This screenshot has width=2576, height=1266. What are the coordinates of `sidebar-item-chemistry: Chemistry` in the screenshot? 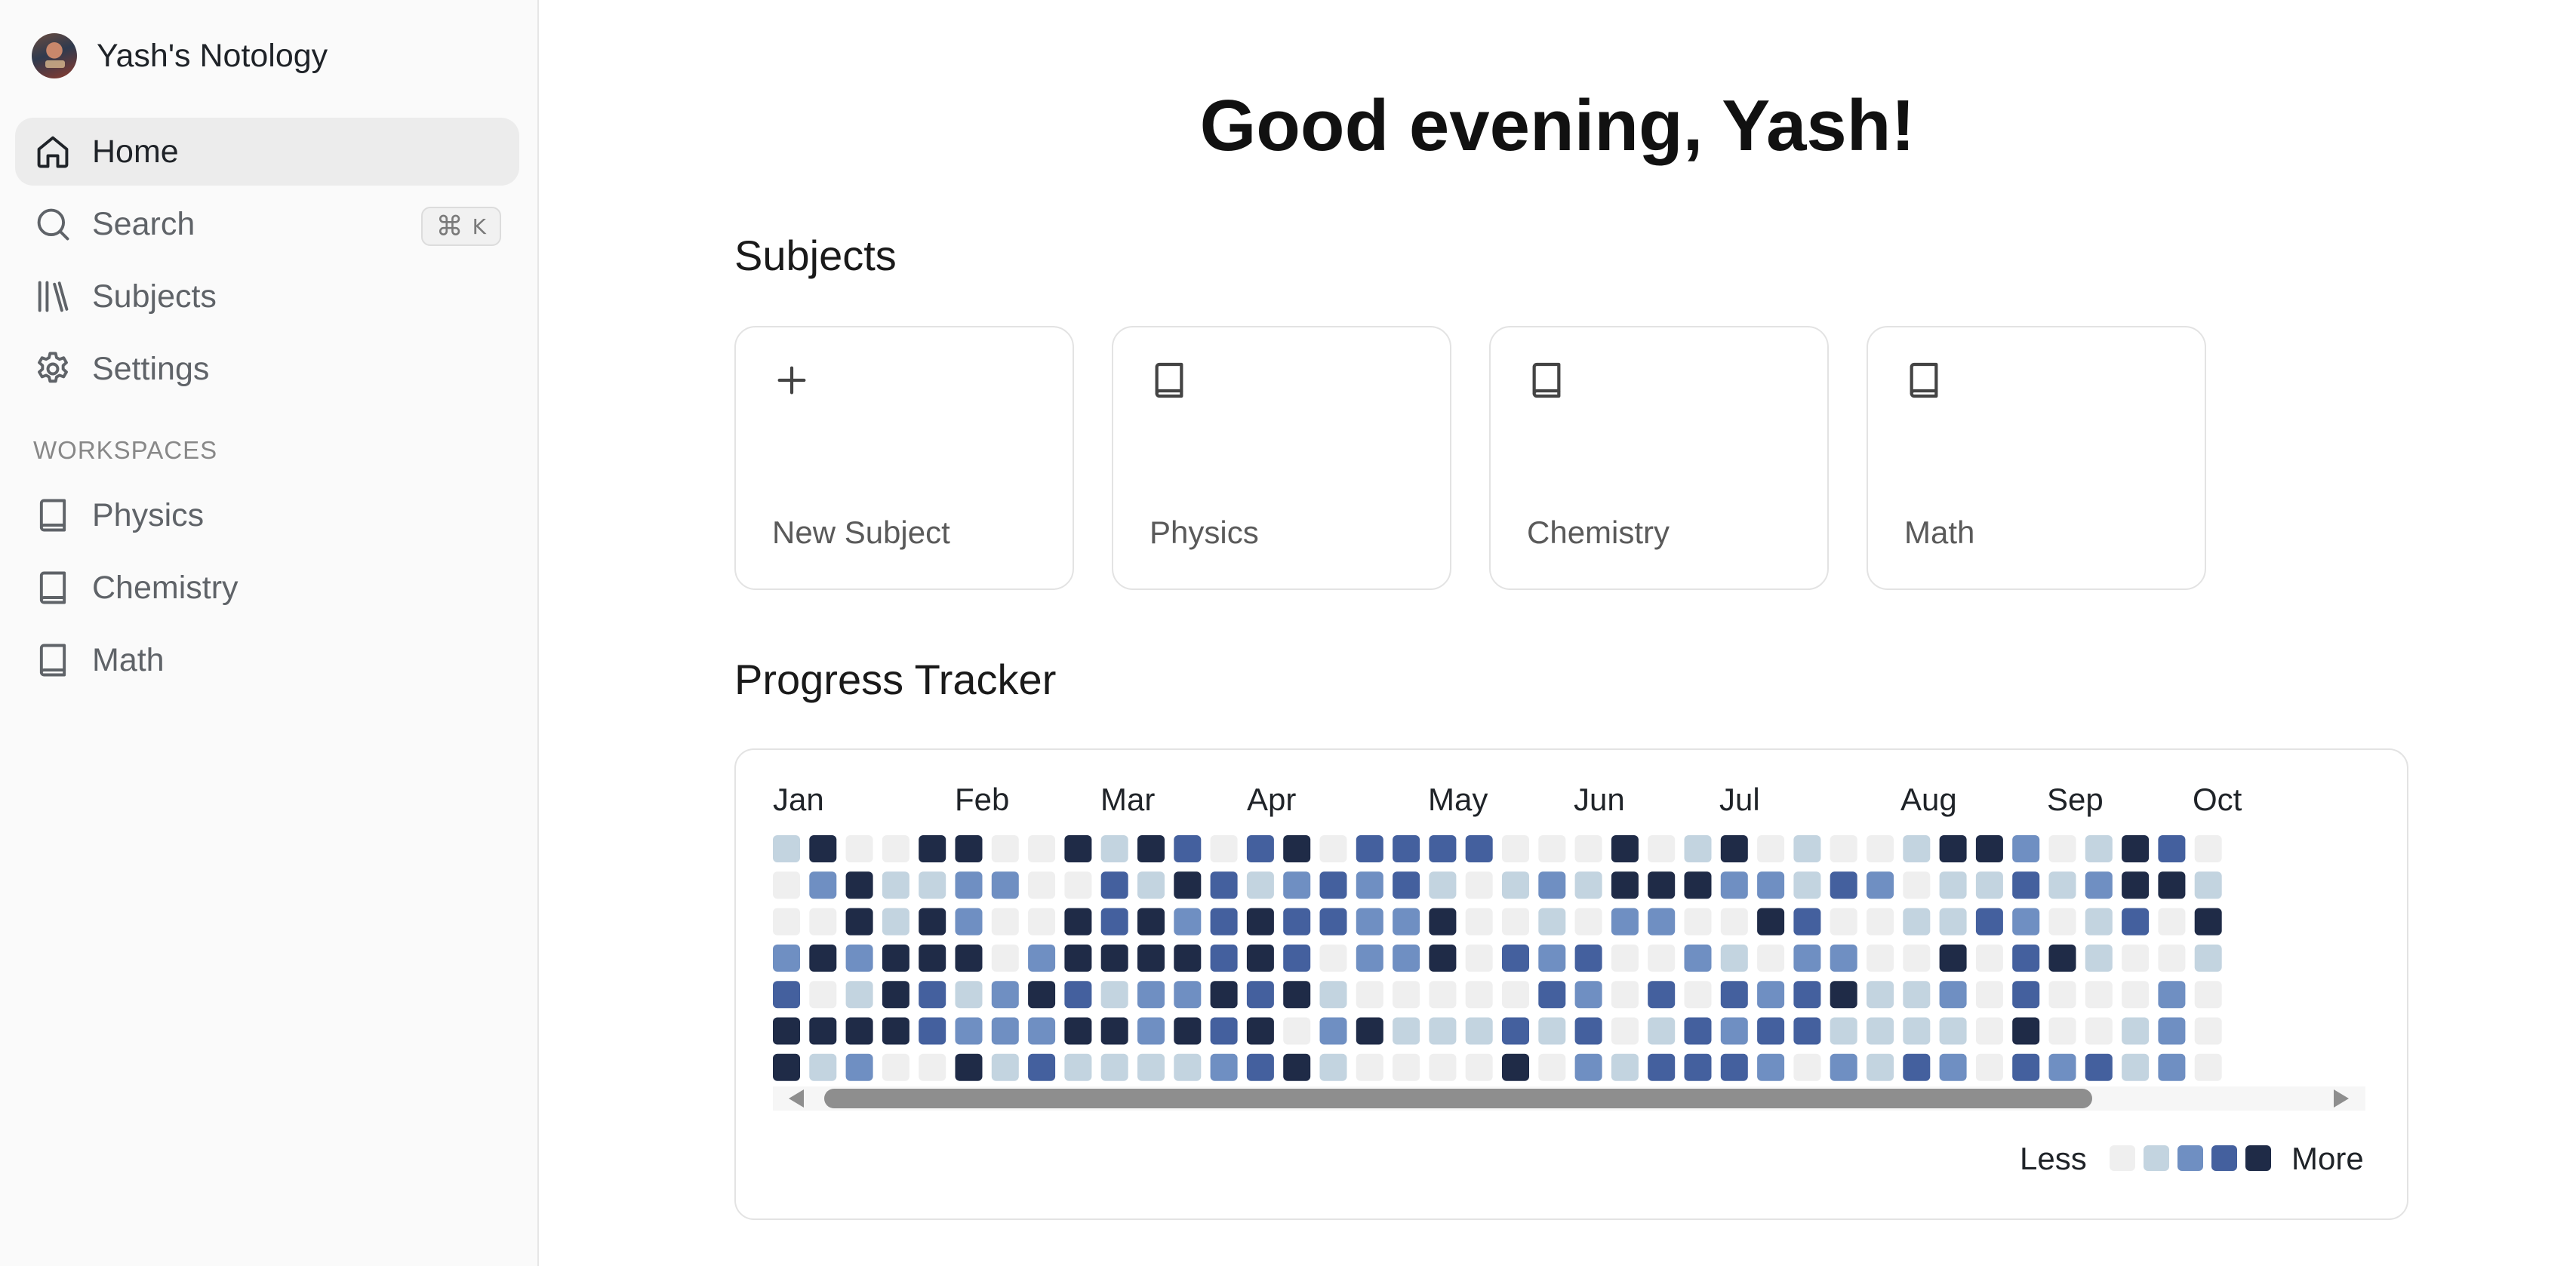 It's located at (267, 588).